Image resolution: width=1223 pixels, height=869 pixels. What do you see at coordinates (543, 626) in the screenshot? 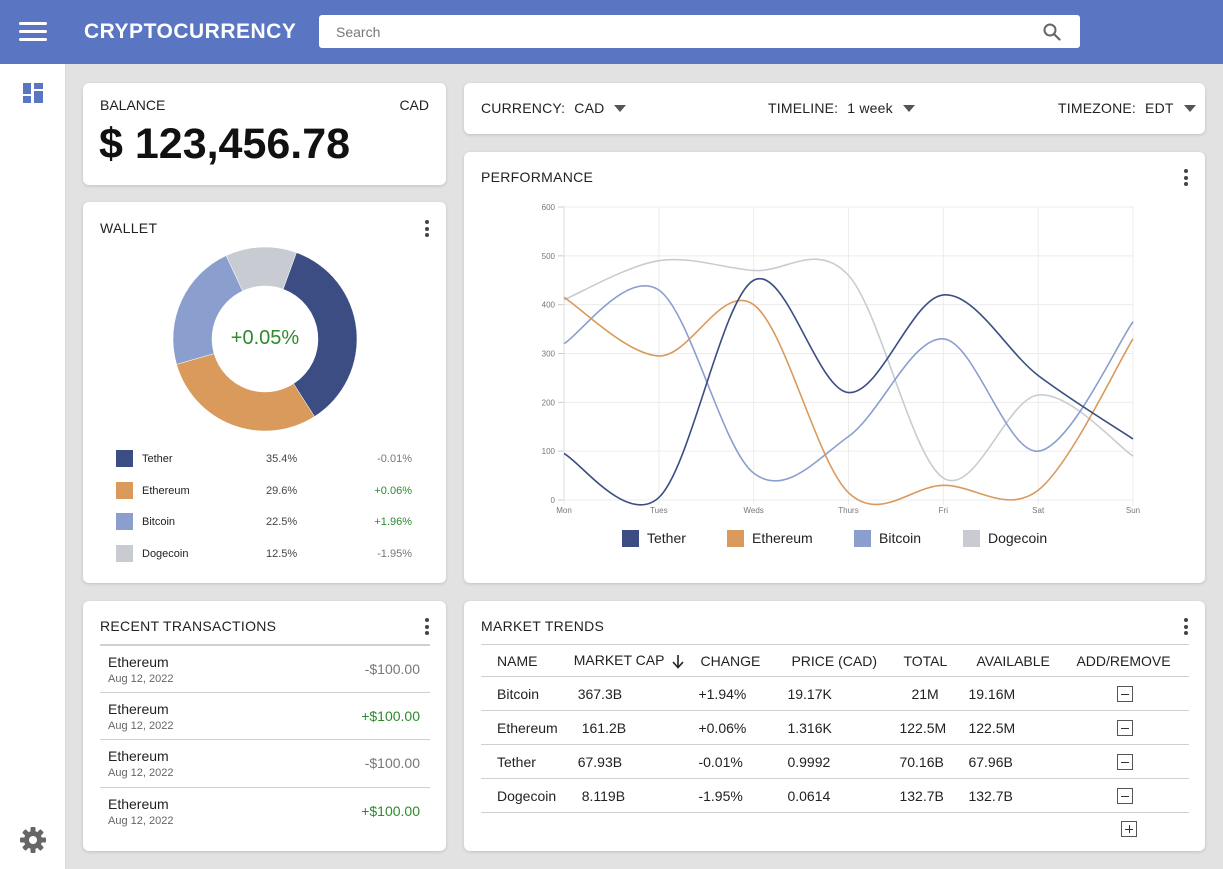
I see `market-title: MARKET TRENDS` at bounding box center [543, 626].